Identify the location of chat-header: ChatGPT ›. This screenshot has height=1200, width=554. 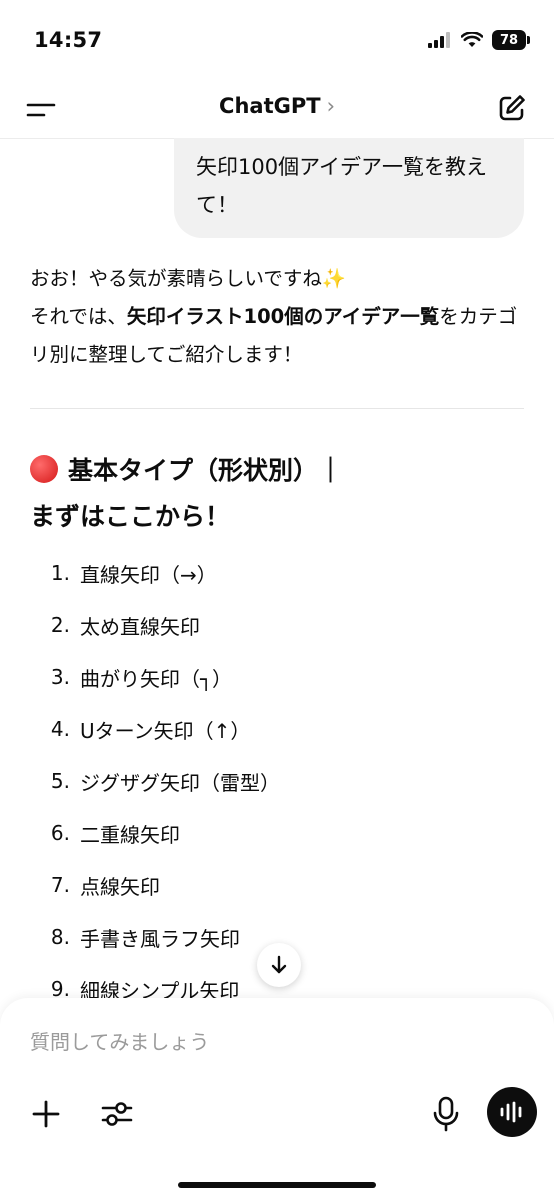
(277, 109).